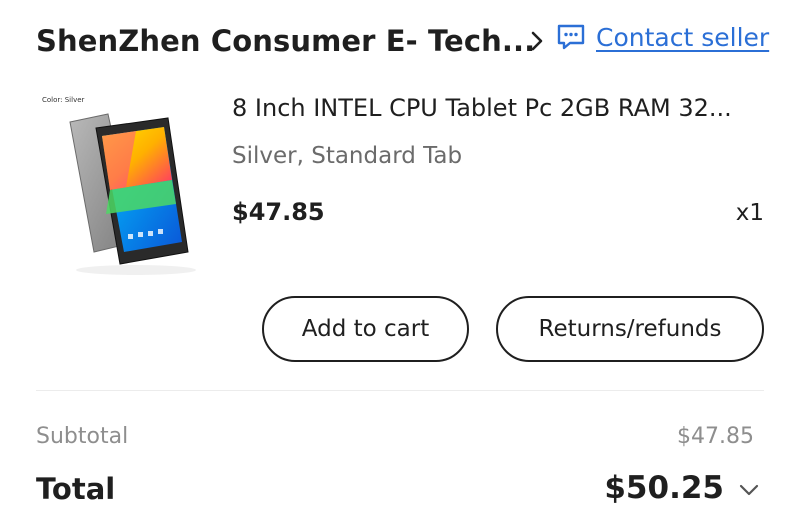 This screenshot has width=800, height=524. What do you see at coordinates (400, 390) in the screenshot?
I see `divider` at bounding box center [400, 390].